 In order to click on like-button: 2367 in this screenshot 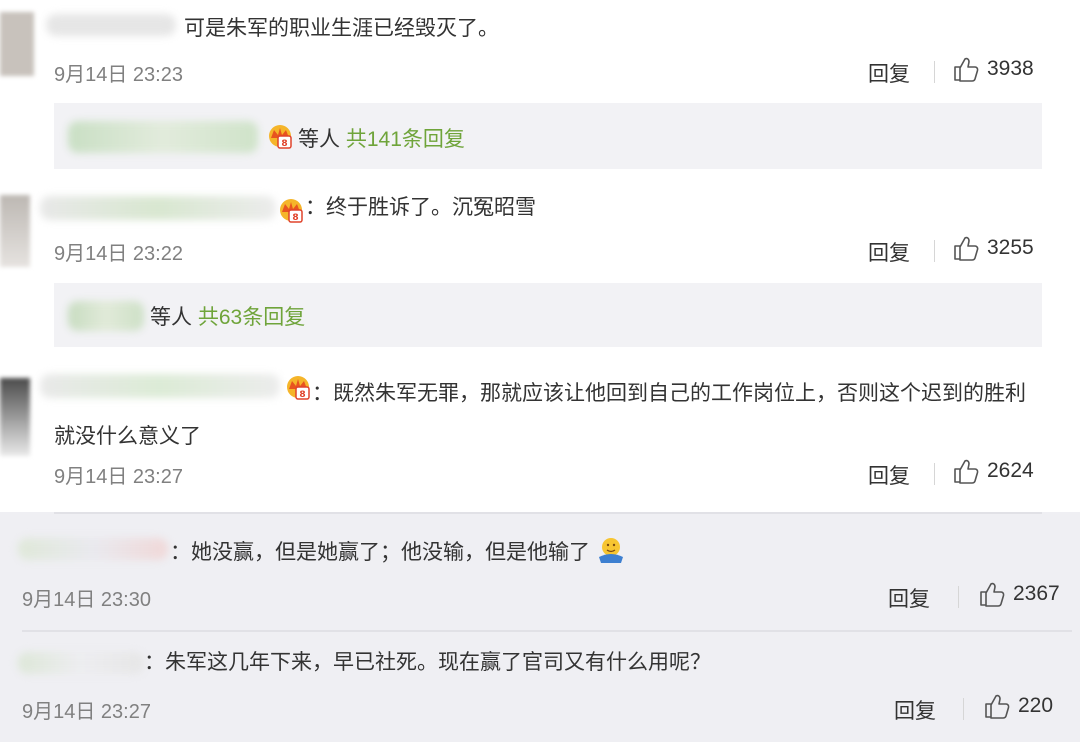, I will do `click(1019, 594)`.